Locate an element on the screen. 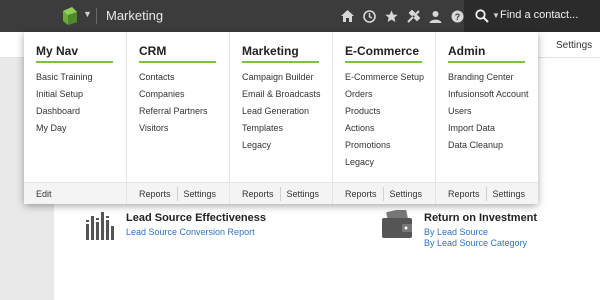  menu-item-referral-partners: Referral Partners is located at coordinates (173, 111).